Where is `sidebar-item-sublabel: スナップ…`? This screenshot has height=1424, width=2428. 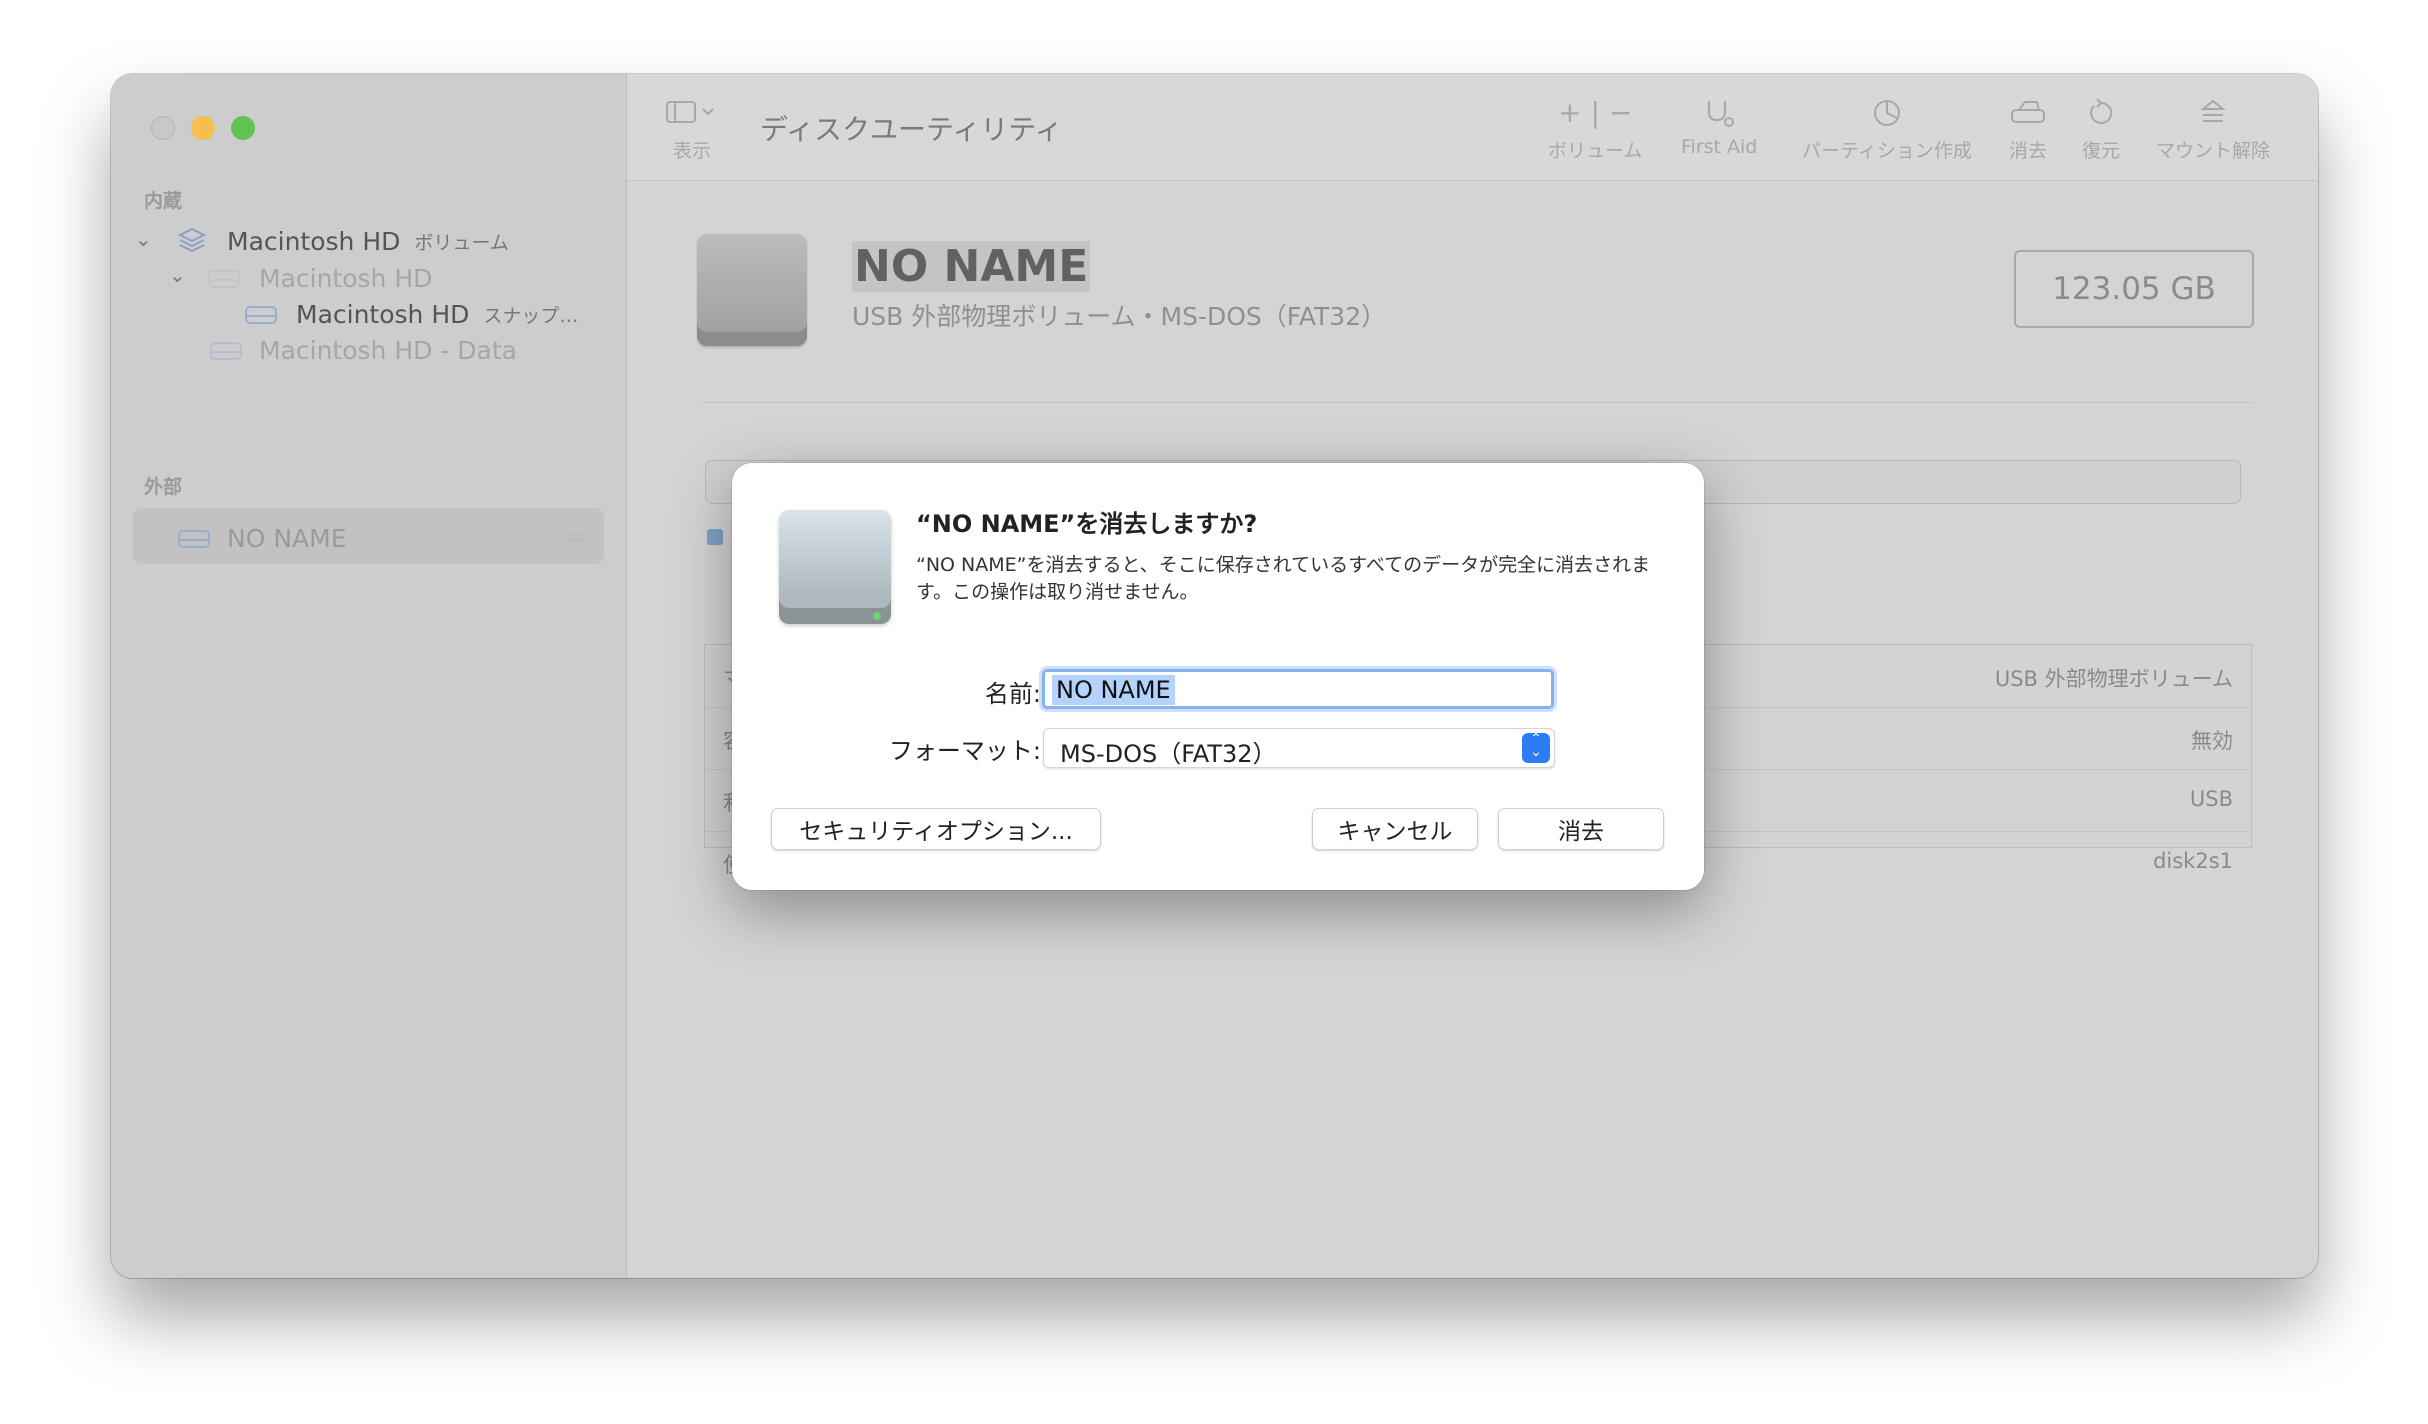 sidebar-item-sublabel: スナップ… is located at coordinates (531, 316).